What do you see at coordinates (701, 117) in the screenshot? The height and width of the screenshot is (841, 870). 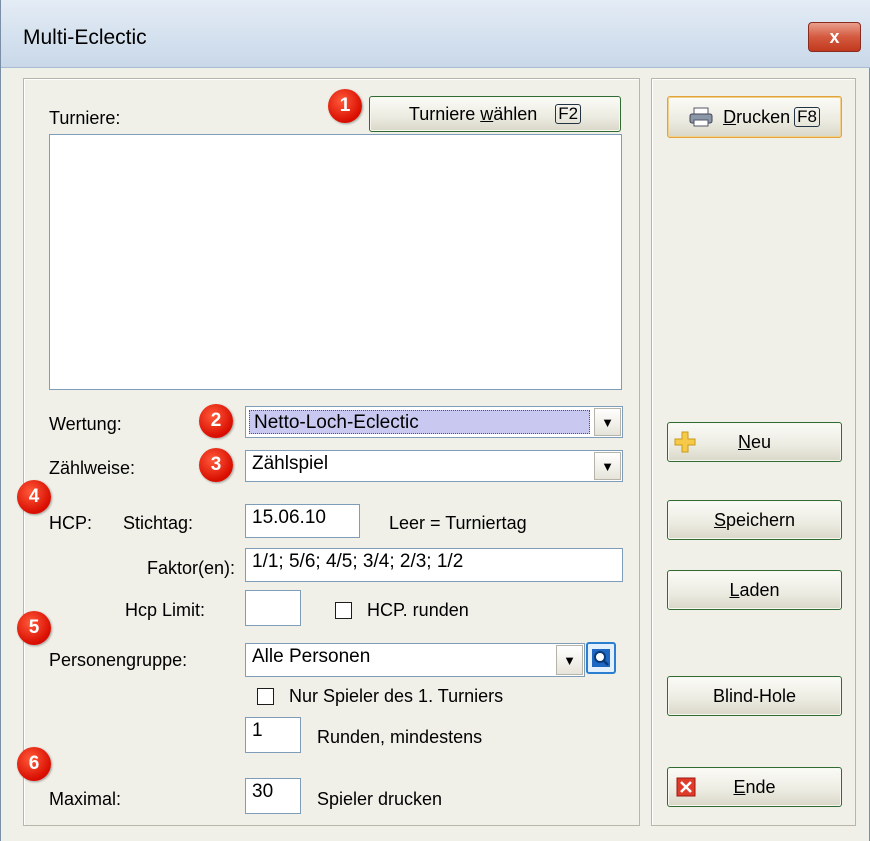 I see `printer-icon` at bounding box center [701, 117].